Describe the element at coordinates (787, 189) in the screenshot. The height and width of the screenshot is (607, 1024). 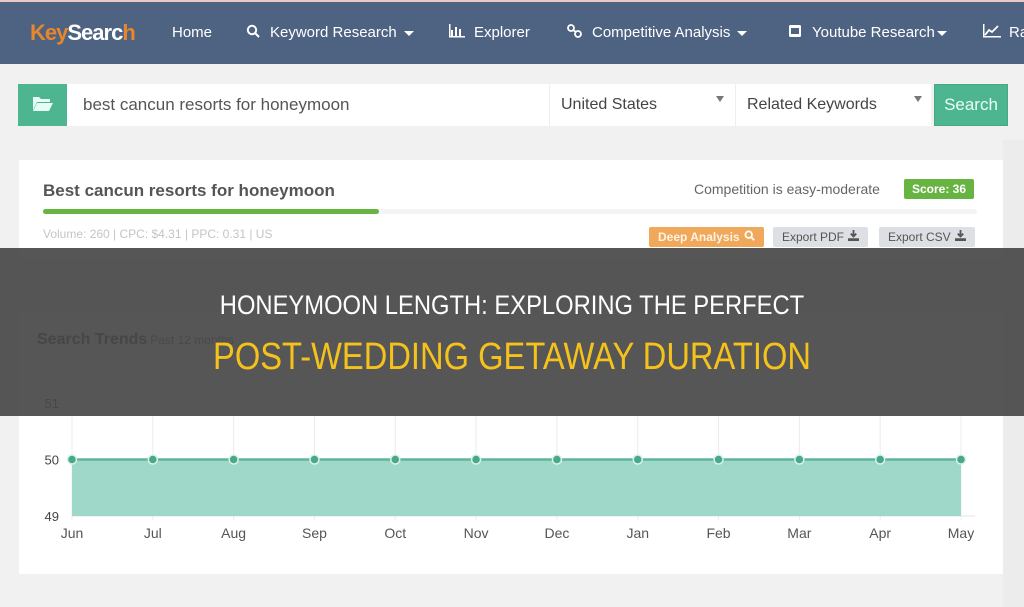
I see `competition-label: Competition is easy-moderate` at that location.